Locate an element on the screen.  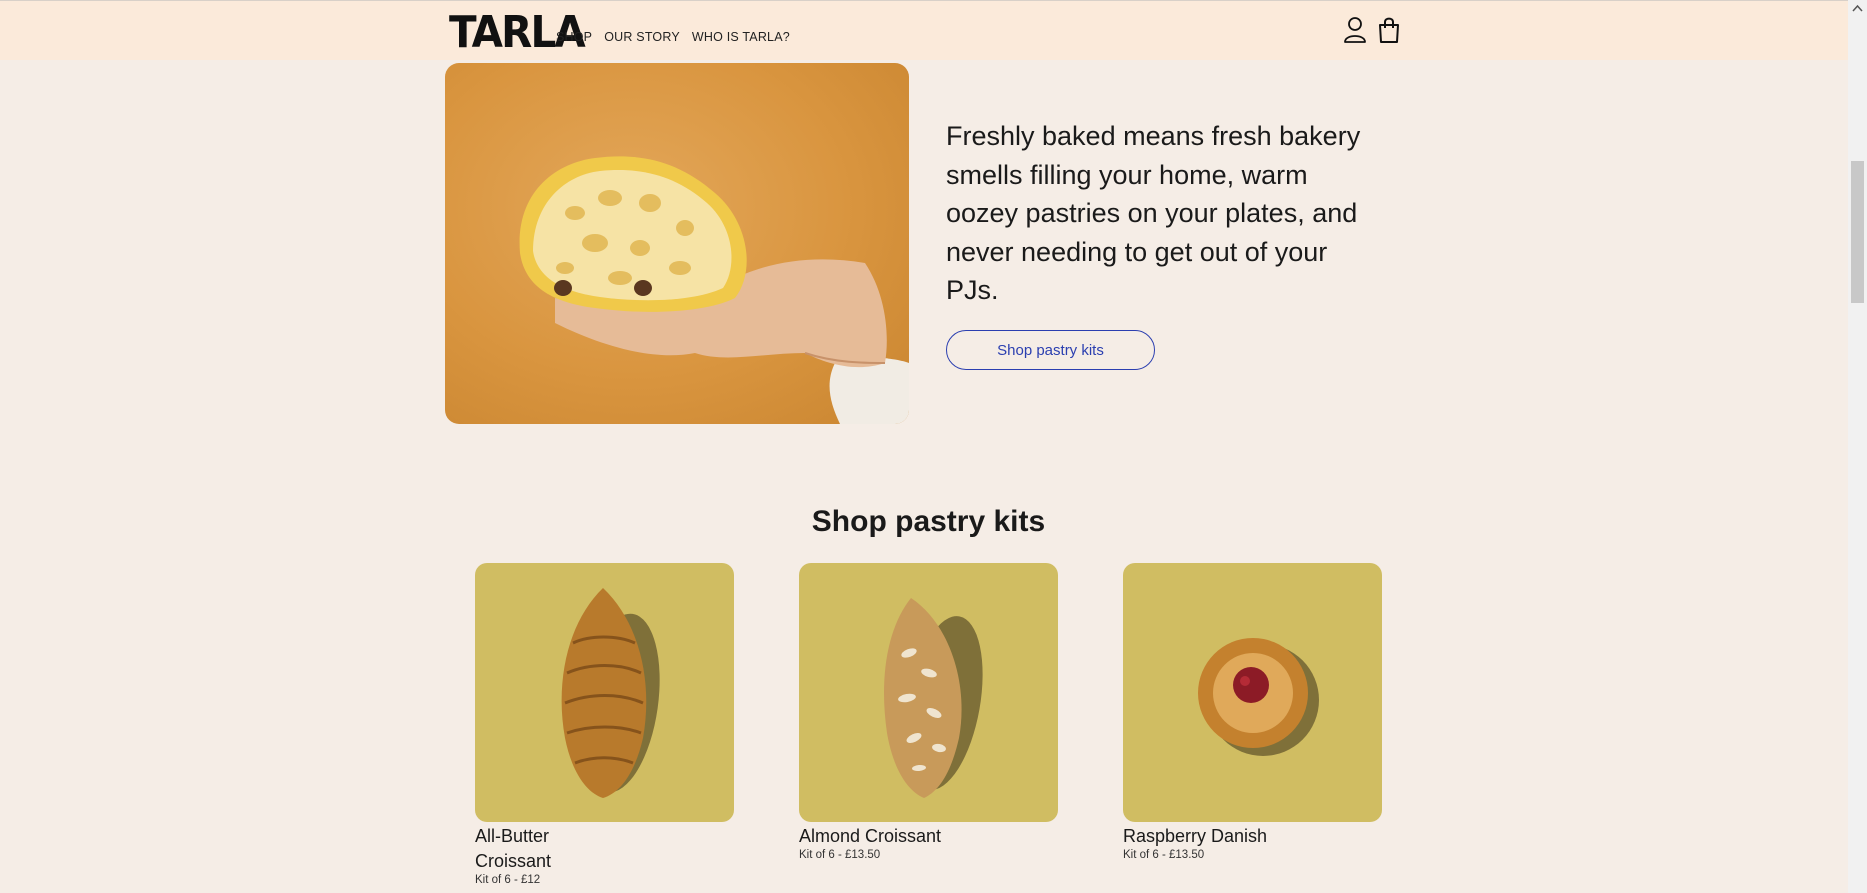
croissant-in-hand-image is located at coordinates (714, 290).